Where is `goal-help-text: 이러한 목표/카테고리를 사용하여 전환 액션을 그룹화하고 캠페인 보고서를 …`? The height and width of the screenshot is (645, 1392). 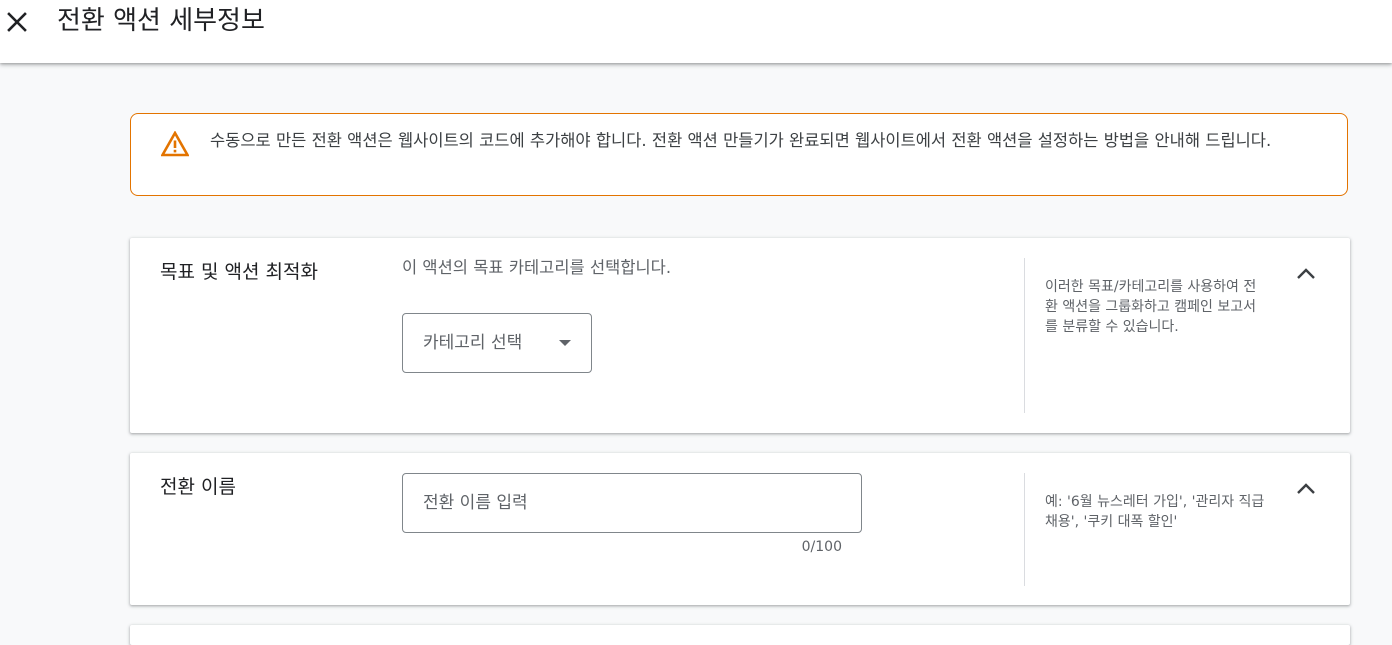
goal-help-text: 이러한 목표/카테고리를 사용하여 전환 액션을 그룹화하고 캠페인 보고서를 … is located at coordinates (1151, 307).